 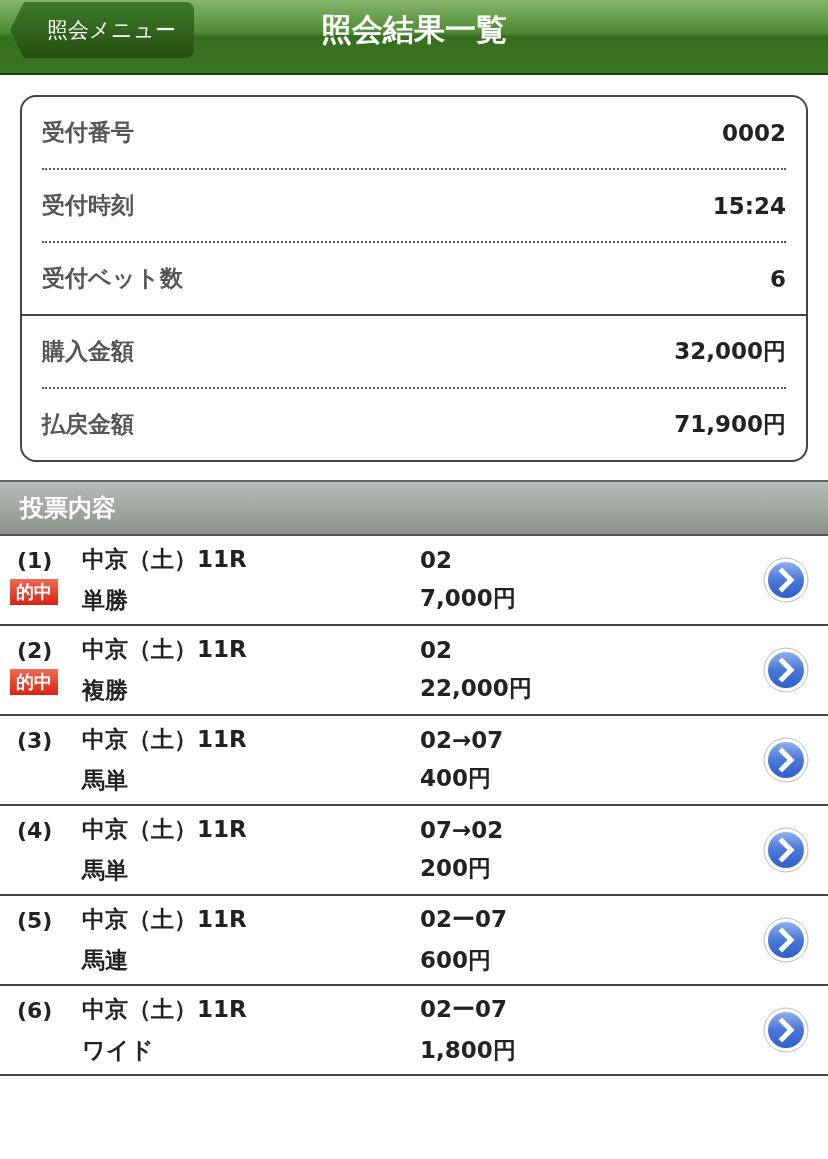 I want to click on bet-type: 馬連, so click(x=105, y=960).